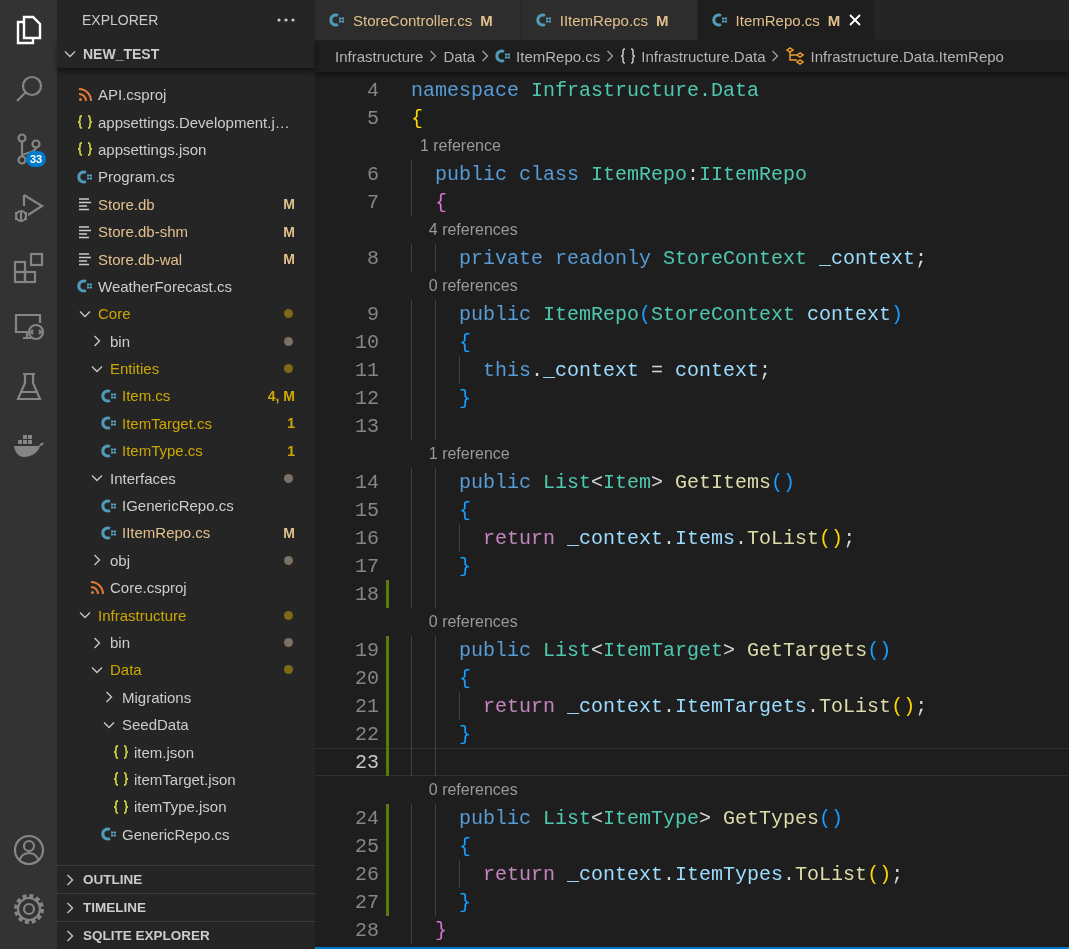 This screenshot has width=1069, height=949. I want to click on panel-header: SQLITE EXPLORER, so click(186, 935).